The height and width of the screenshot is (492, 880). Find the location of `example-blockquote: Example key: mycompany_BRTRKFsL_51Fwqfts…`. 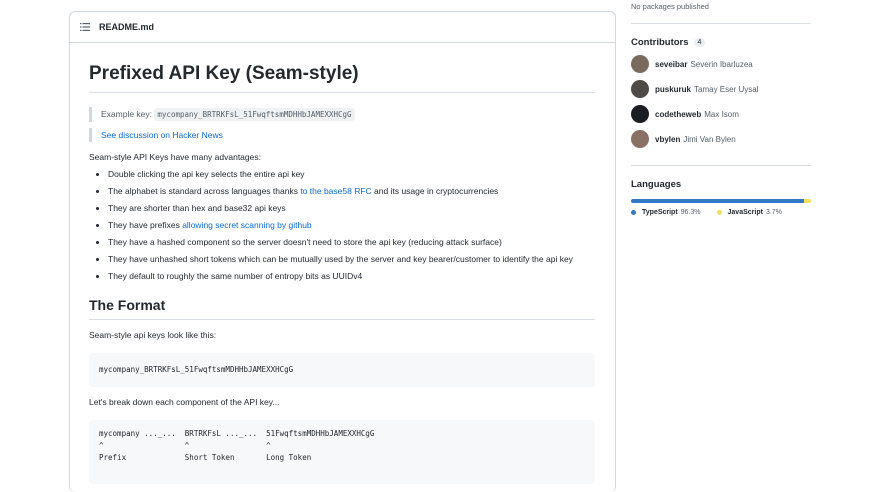

example-blockquote: Example key: mycompany_BRTRKFsL_51Fwqfts… is located at coordinates (342, 114).